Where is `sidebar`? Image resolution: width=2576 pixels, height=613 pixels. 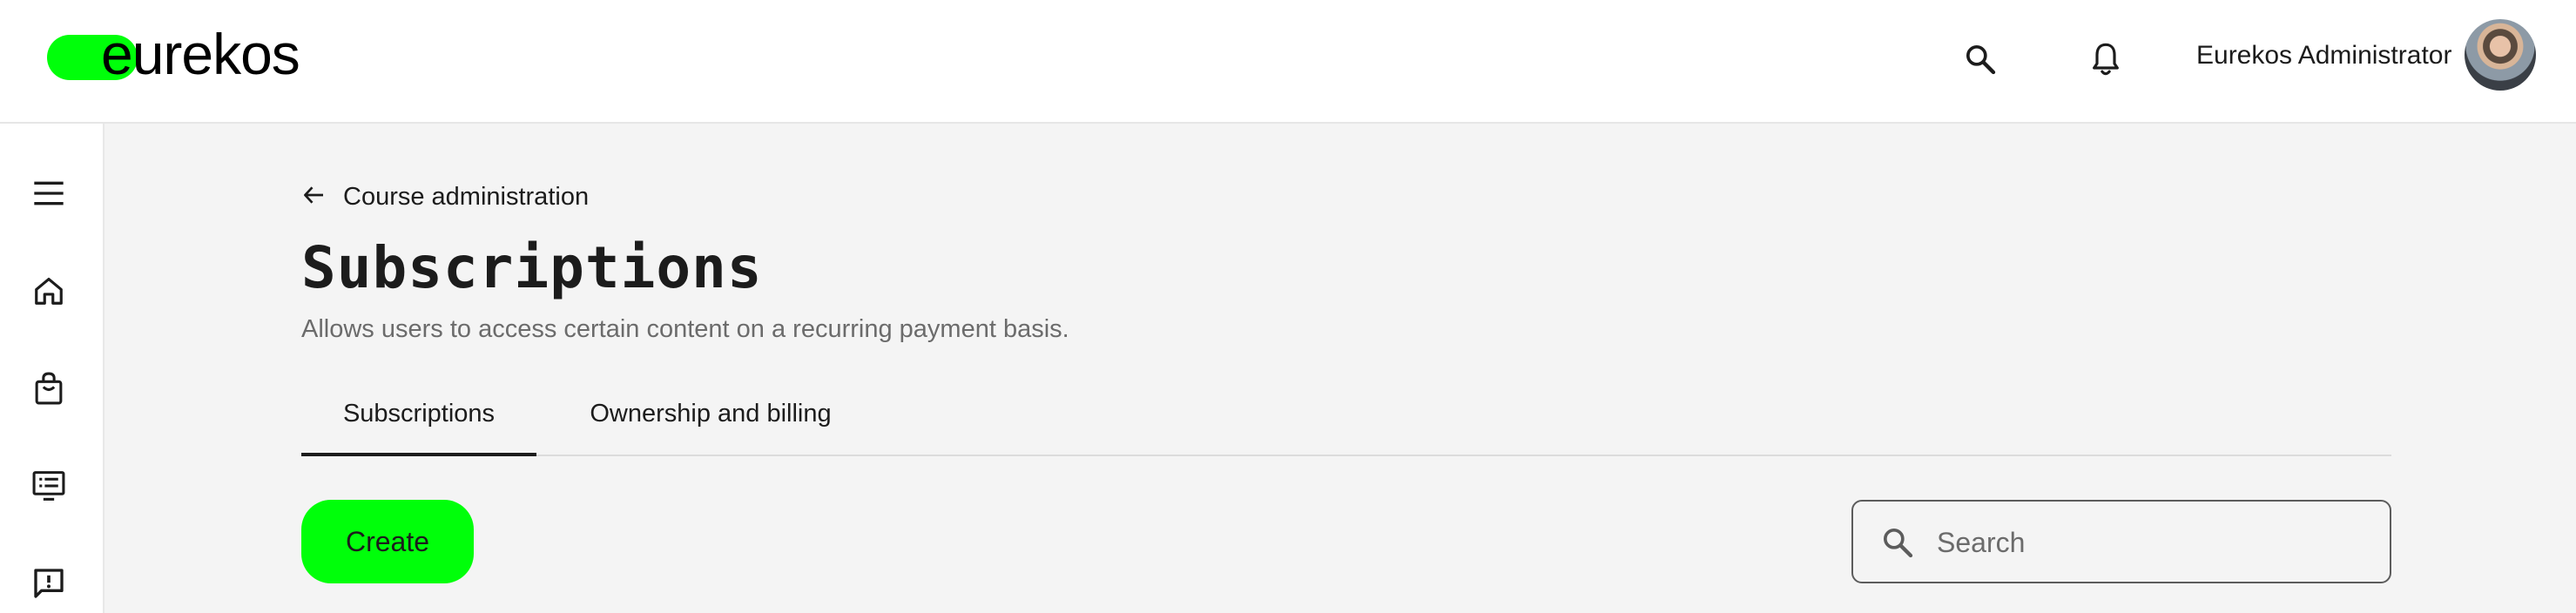 sidebar is located at coordinates (52, 368).